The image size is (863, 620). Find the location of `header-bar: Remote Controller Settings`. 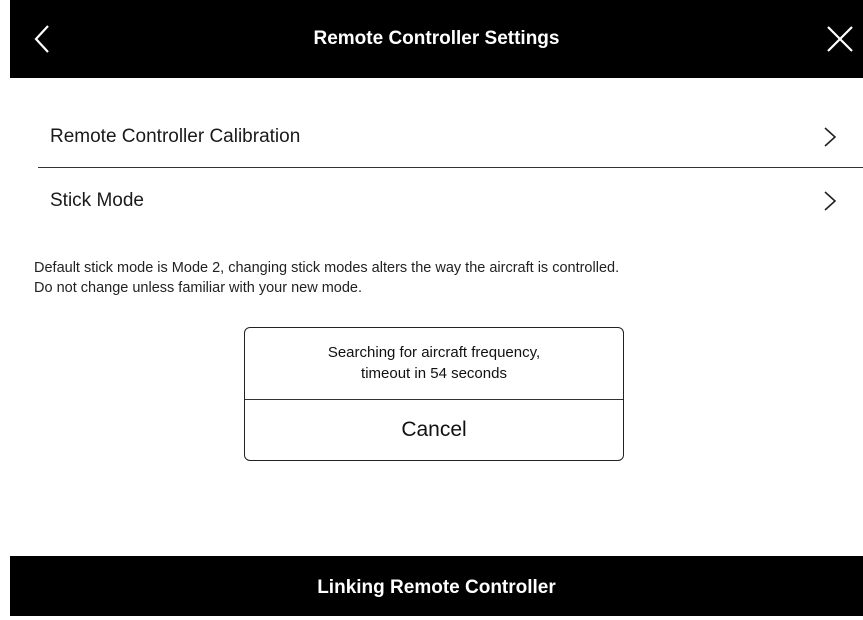

header-bar: Remote Controller Settings is located at coordinates (436, 39).